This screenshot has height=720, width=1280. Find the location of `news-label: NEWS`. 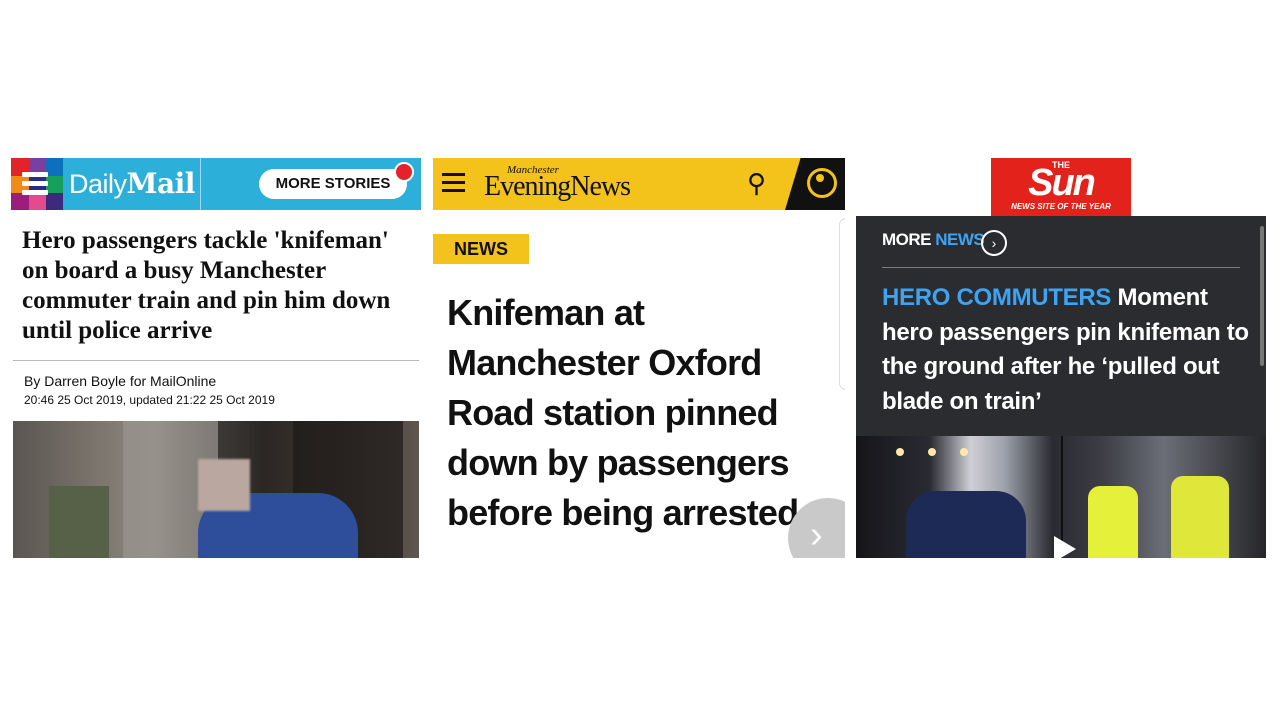

news-label: NEWS is located at coordinates (960, 239).